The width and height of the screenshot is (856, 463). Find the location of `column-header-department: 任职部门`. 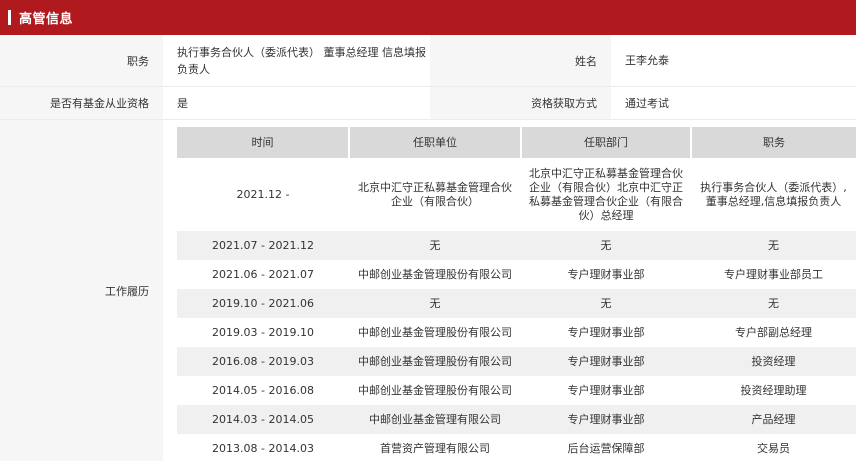

column-header-department: 任职部门 is located at coordinates (606, 142).